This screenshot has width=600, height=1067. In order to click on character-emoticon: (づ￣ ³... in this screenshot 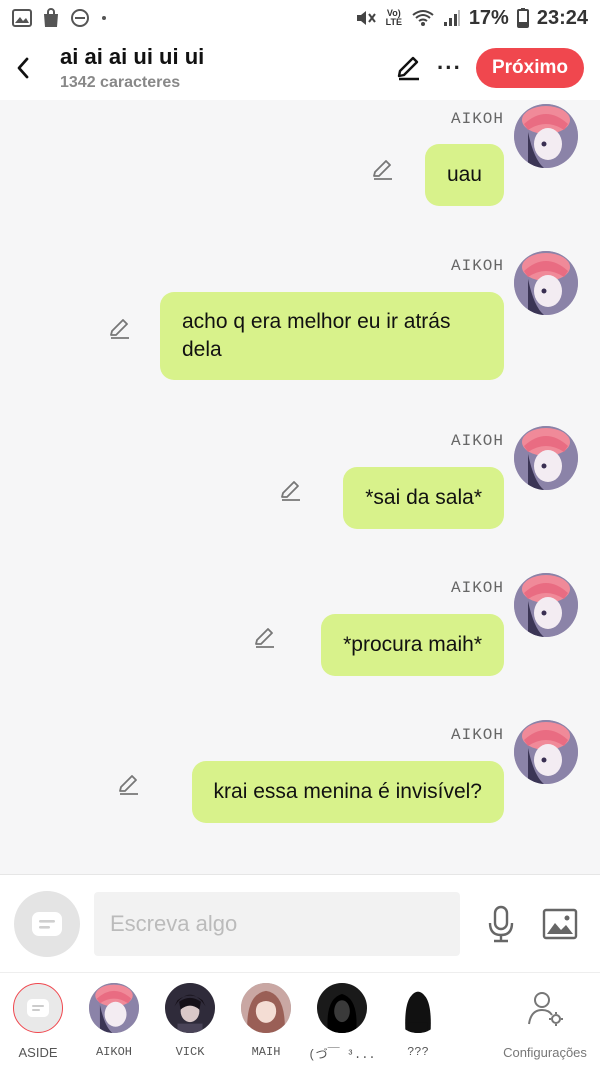, I will do `click(342, 1020)`.